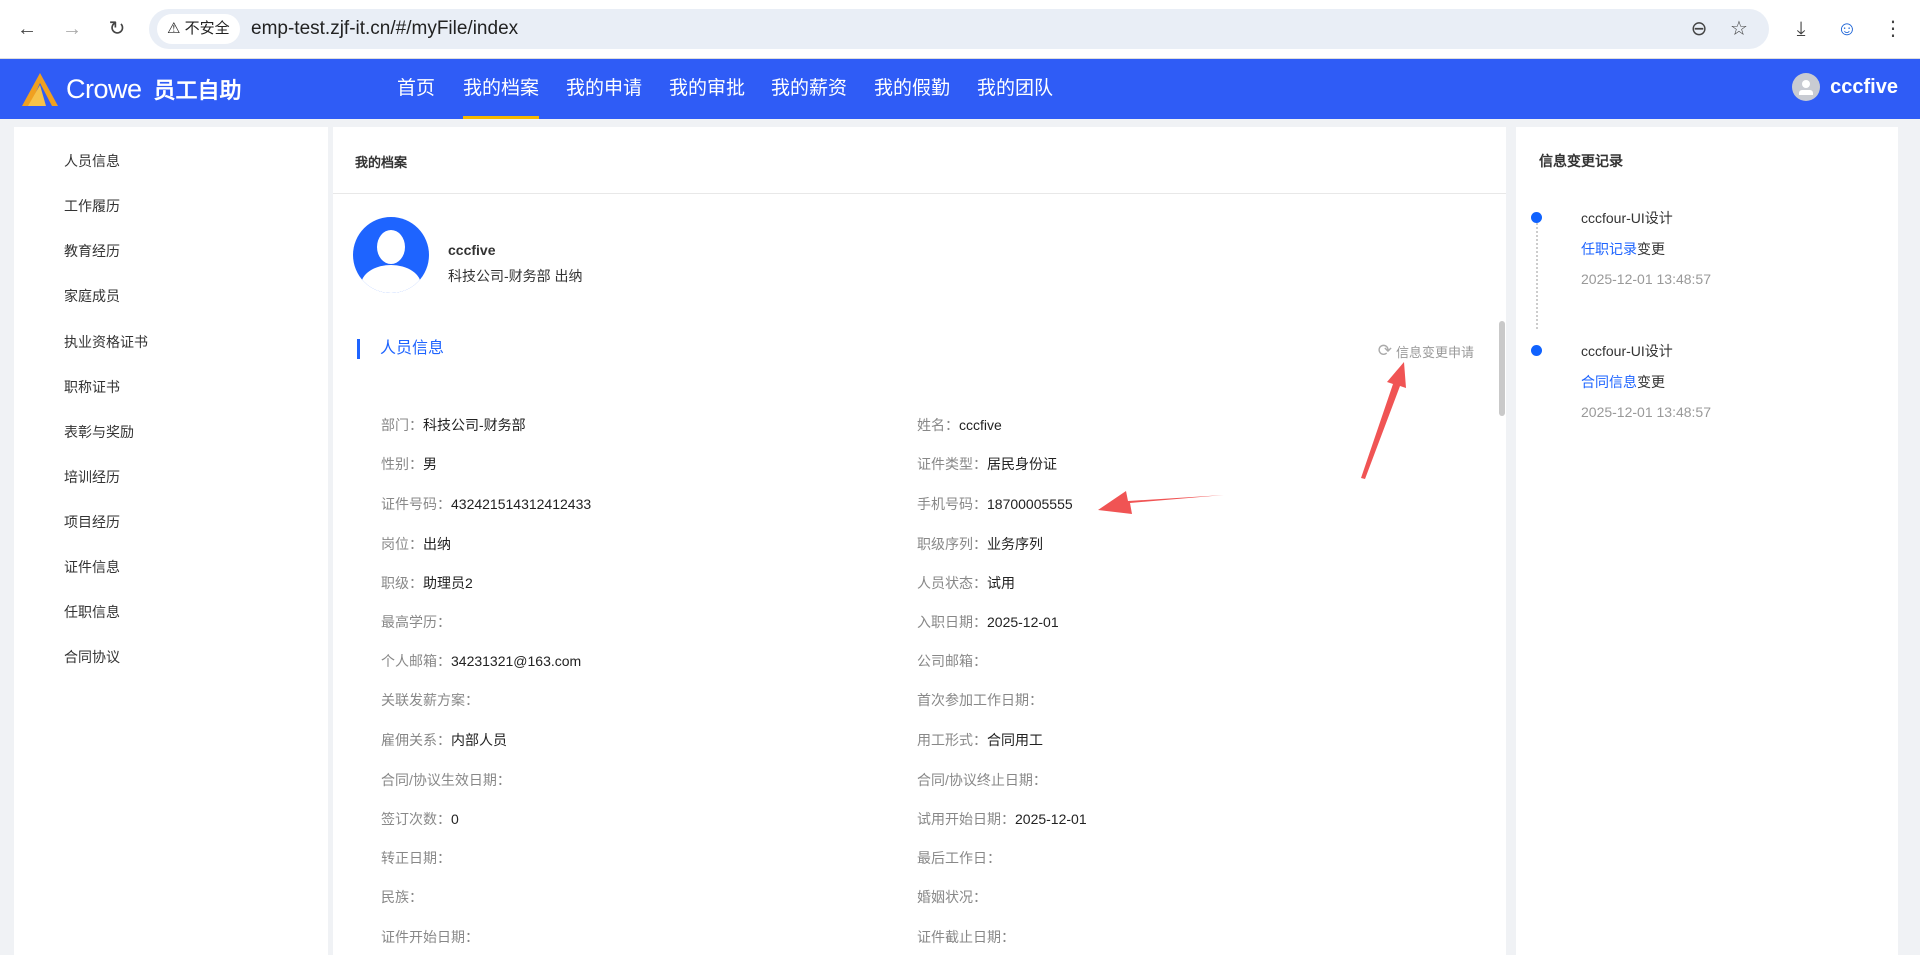  I want to click on field-right: 人员状态：试用, so click(966, 583).